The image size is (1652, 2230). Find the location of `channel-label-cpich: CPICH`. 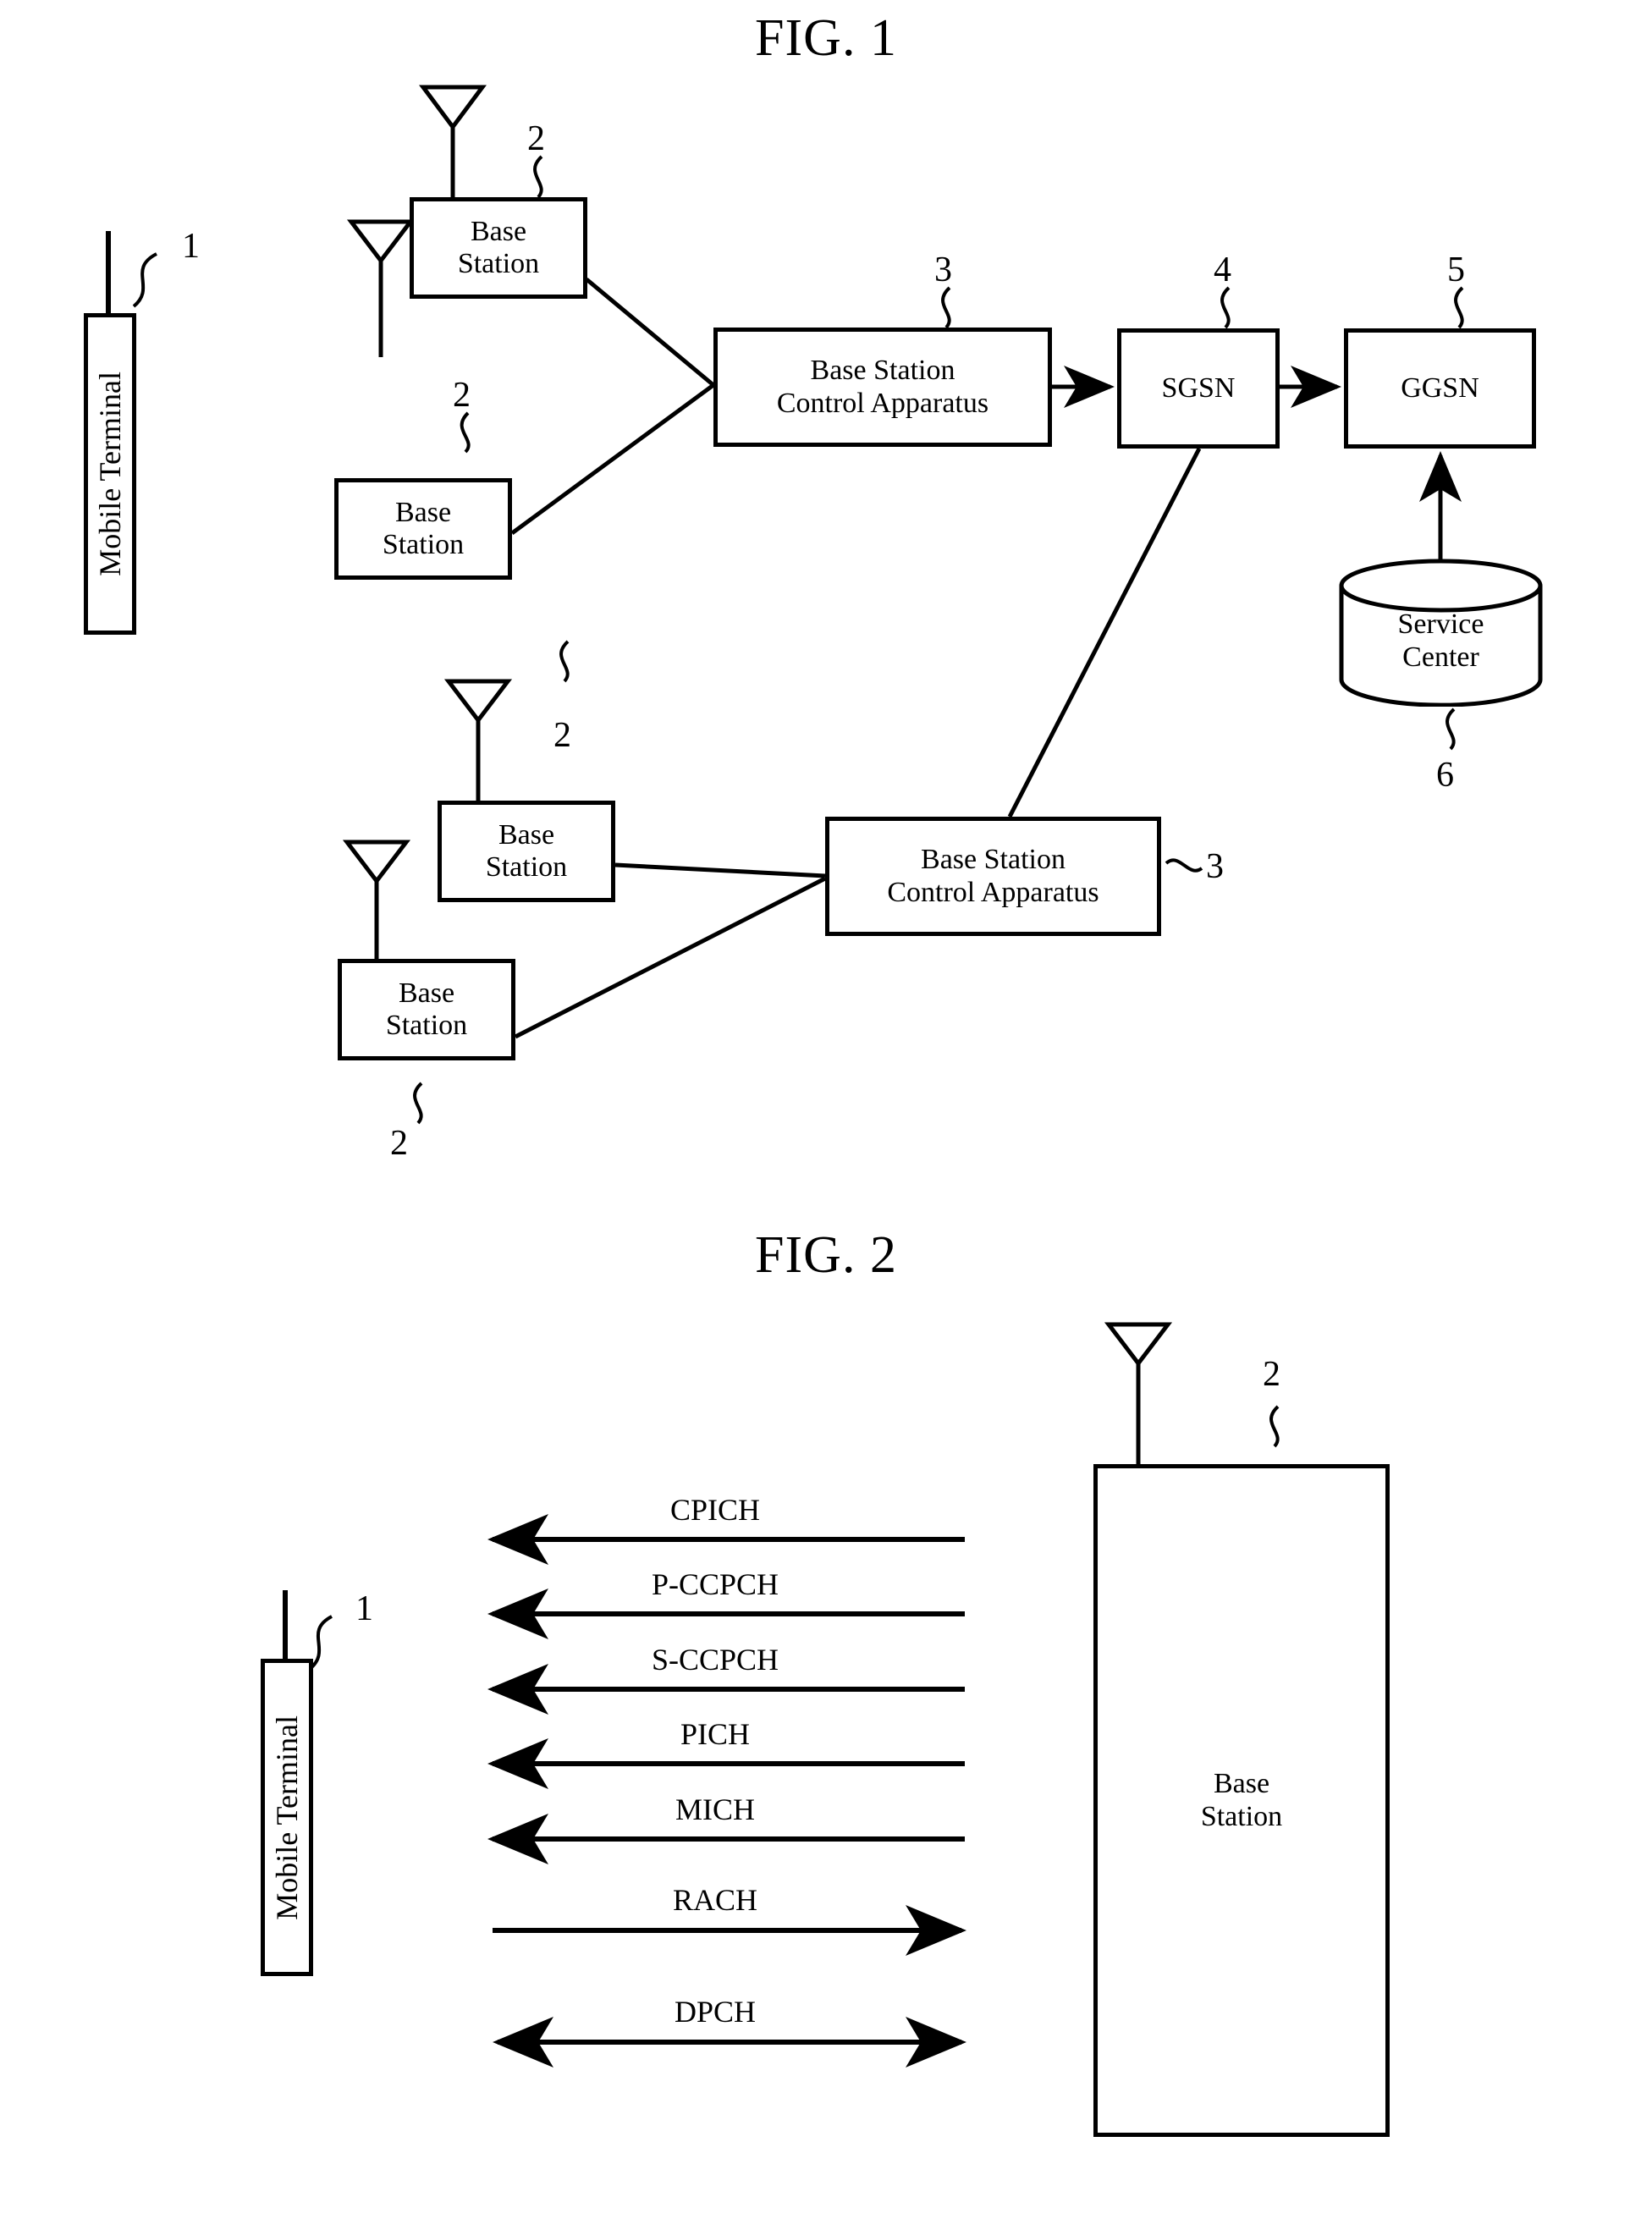

channel-label-cpich: CPICH is located at coordinates (715, 1510).